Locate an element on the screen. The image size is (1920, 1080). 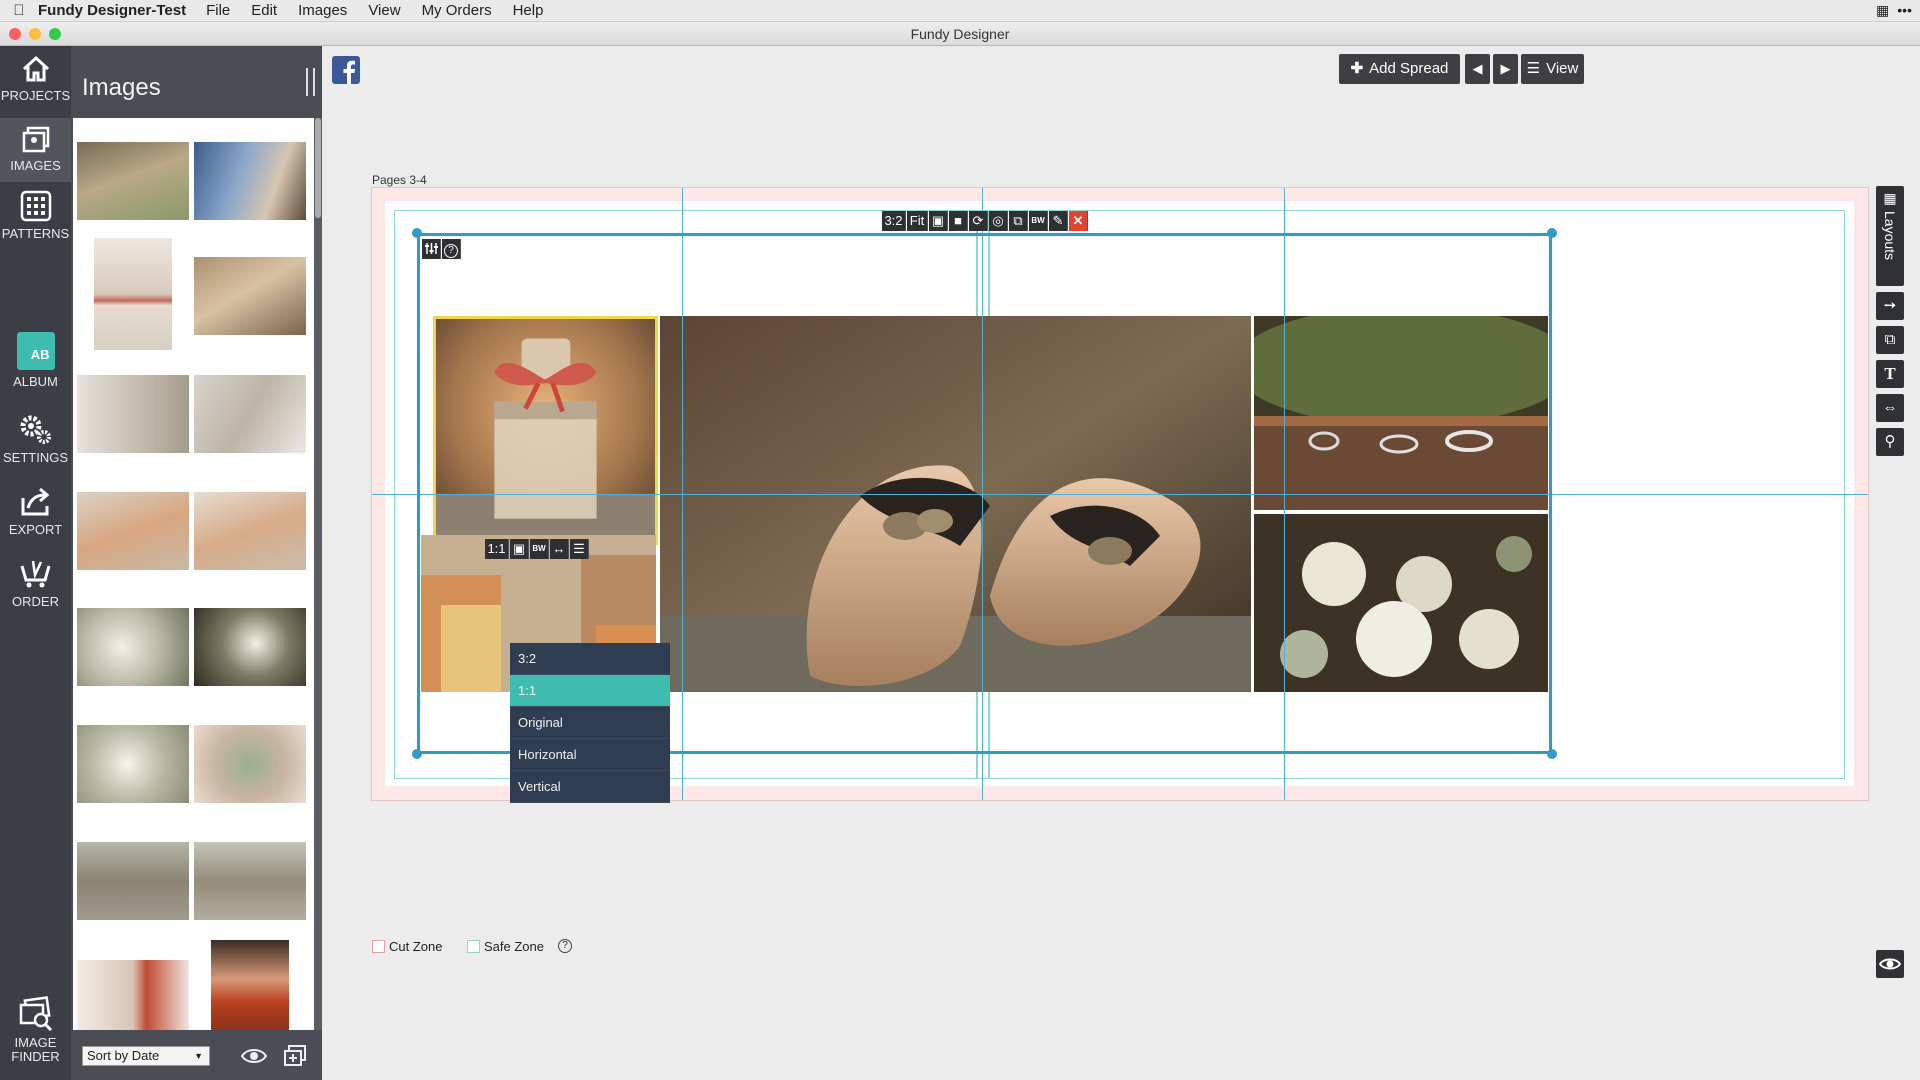
prev-arrow-icon: ◀ is located at coordinates (1477, 68).